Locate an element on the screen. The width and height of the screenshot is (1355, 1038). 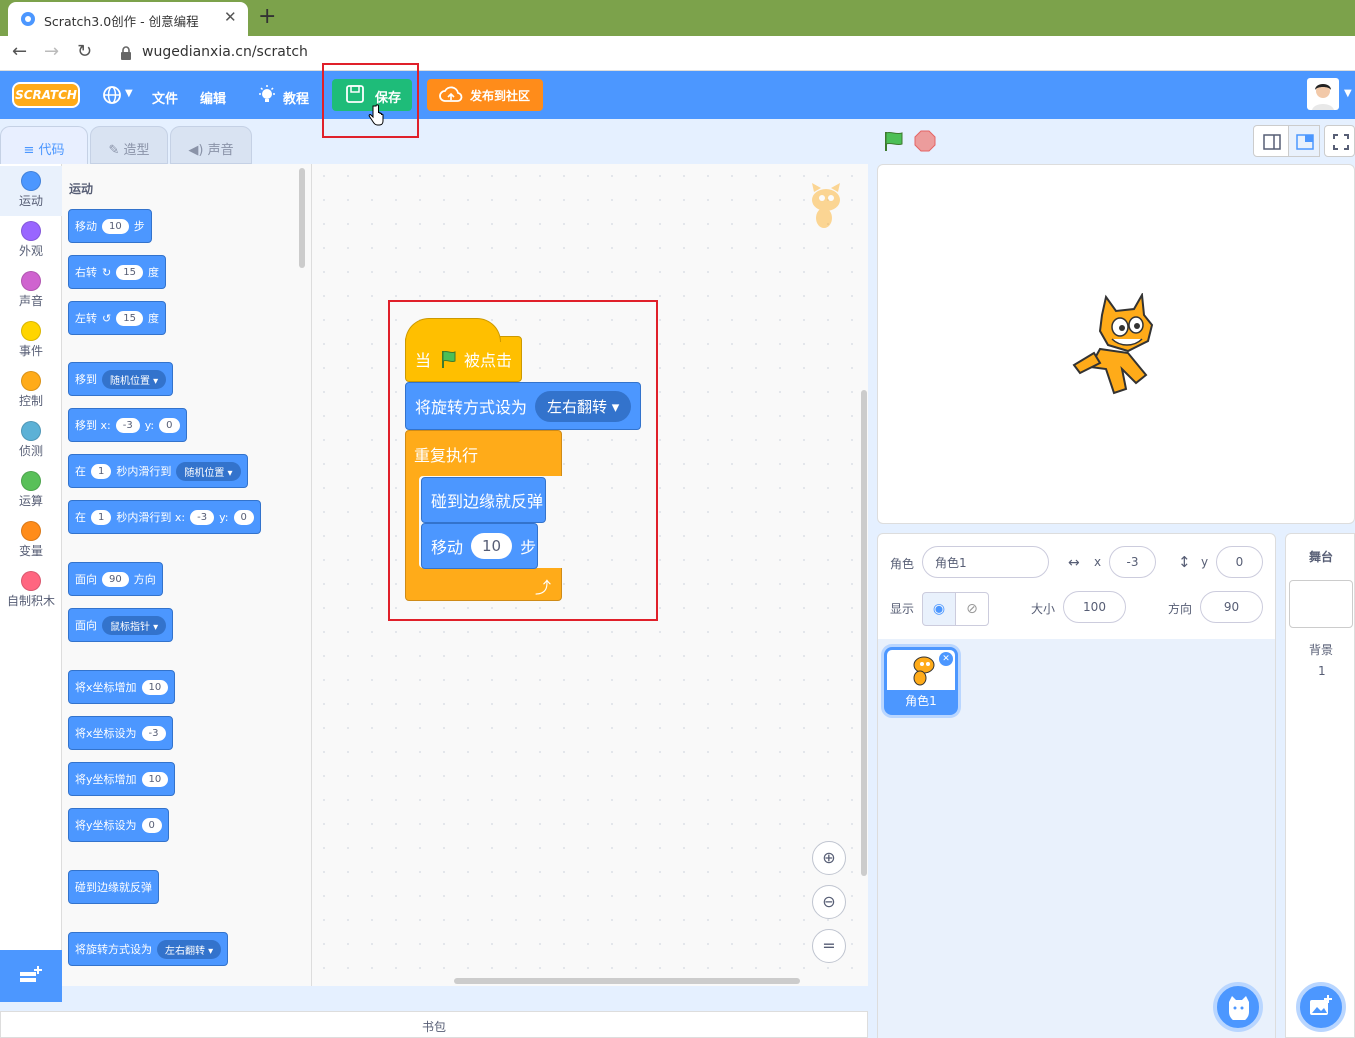
browser-tab: Scratch3.0创作 - 创意编程 ✕ is located at coordinates (128, 19).